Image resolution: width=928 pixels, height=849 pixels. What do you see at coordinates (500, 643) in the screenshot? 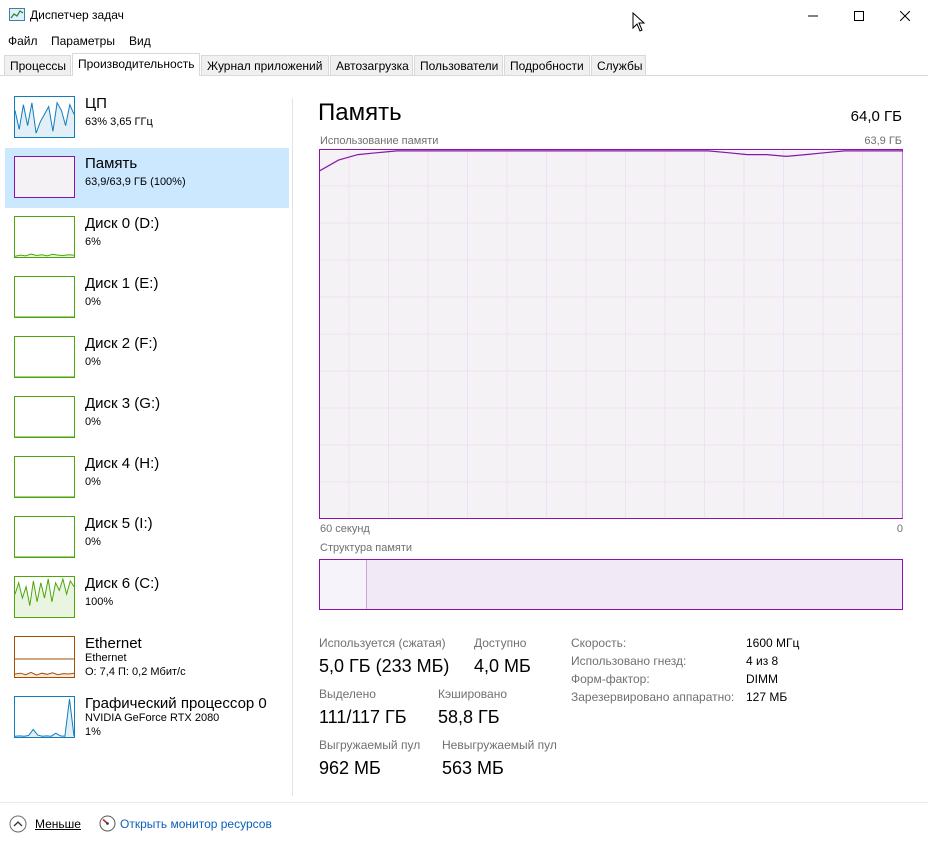
I see `available-label: Доступно` at bounding box center [500, 643].